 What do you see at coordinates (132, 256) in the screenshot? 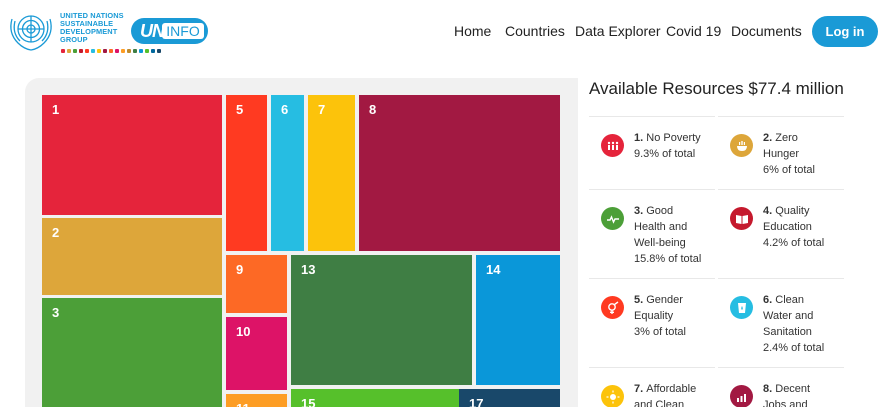
I see `treemap-cell-2: 2` at bounding box center [132, 256].